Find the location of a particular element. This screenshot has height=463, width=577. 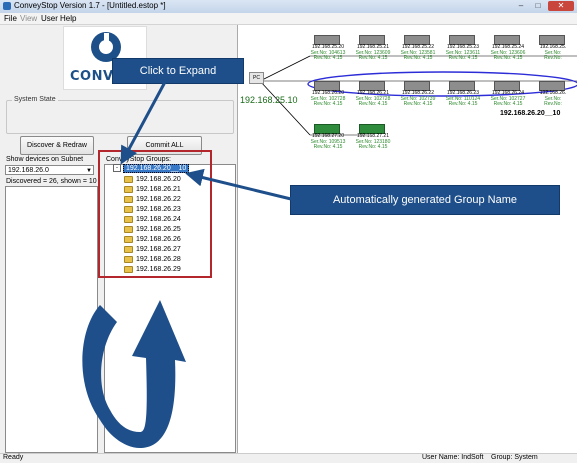

status-group: Group: System is located at coordinates (514, 457).